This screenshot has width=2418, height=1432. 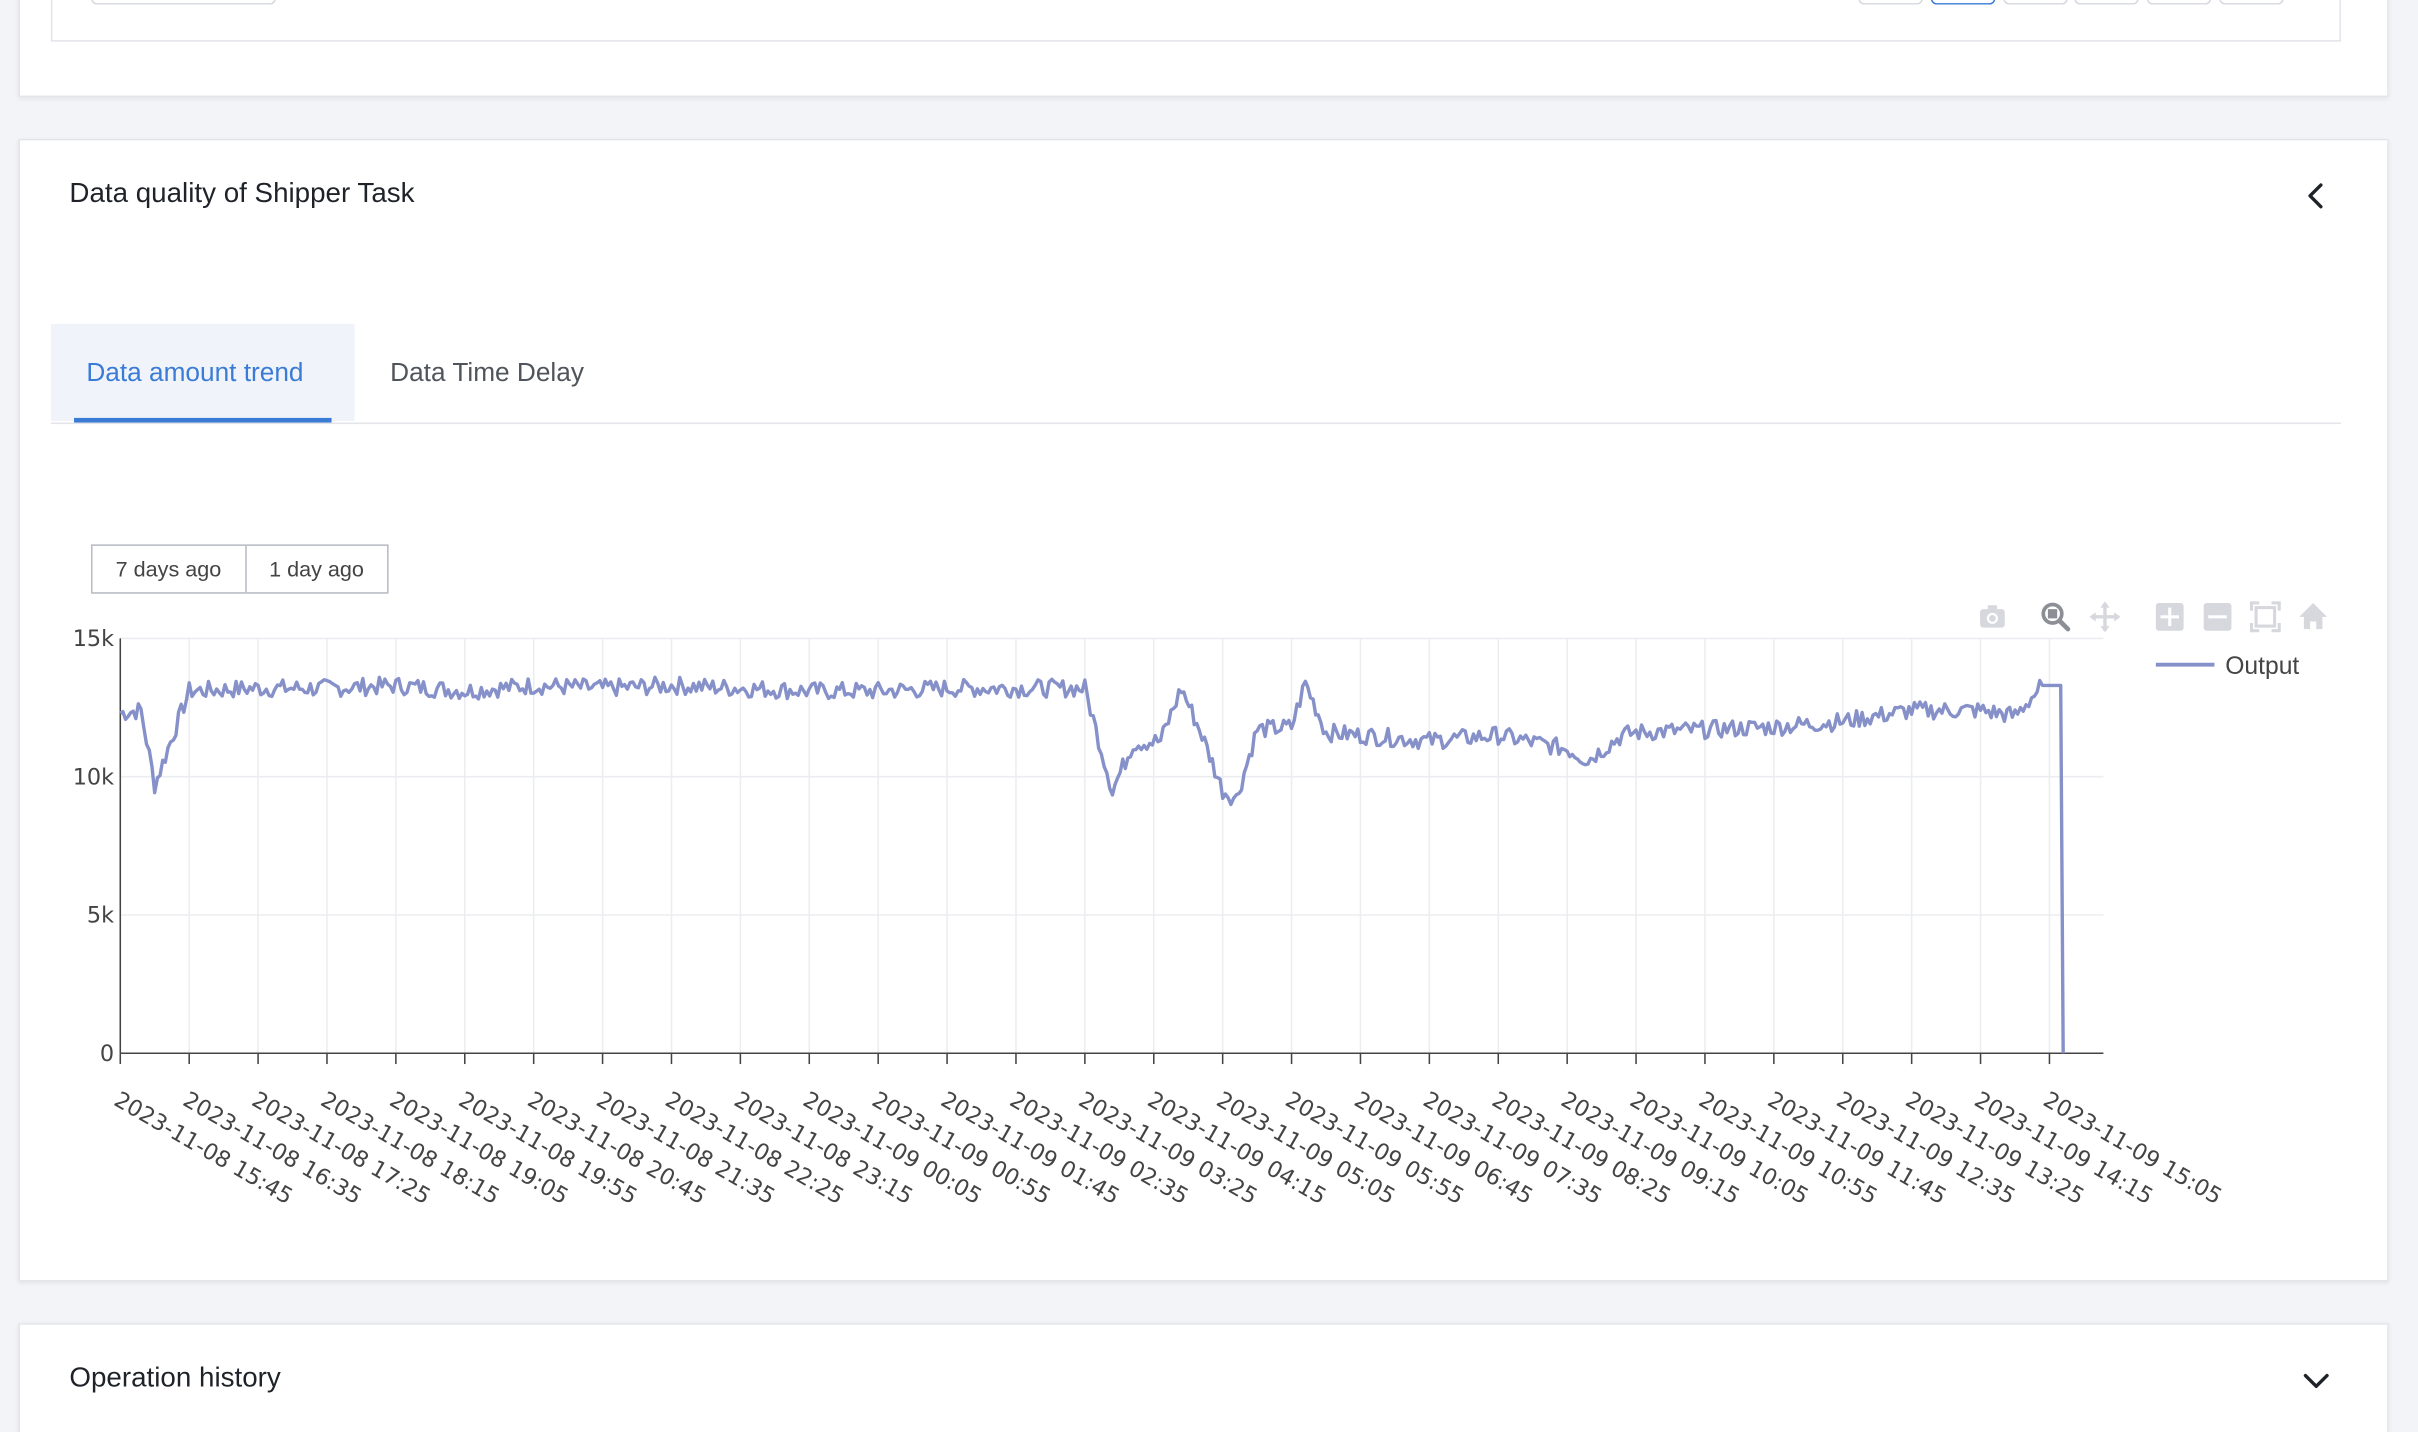 I want to click on y-tick-label: 5k, so click(x=100, y=916).